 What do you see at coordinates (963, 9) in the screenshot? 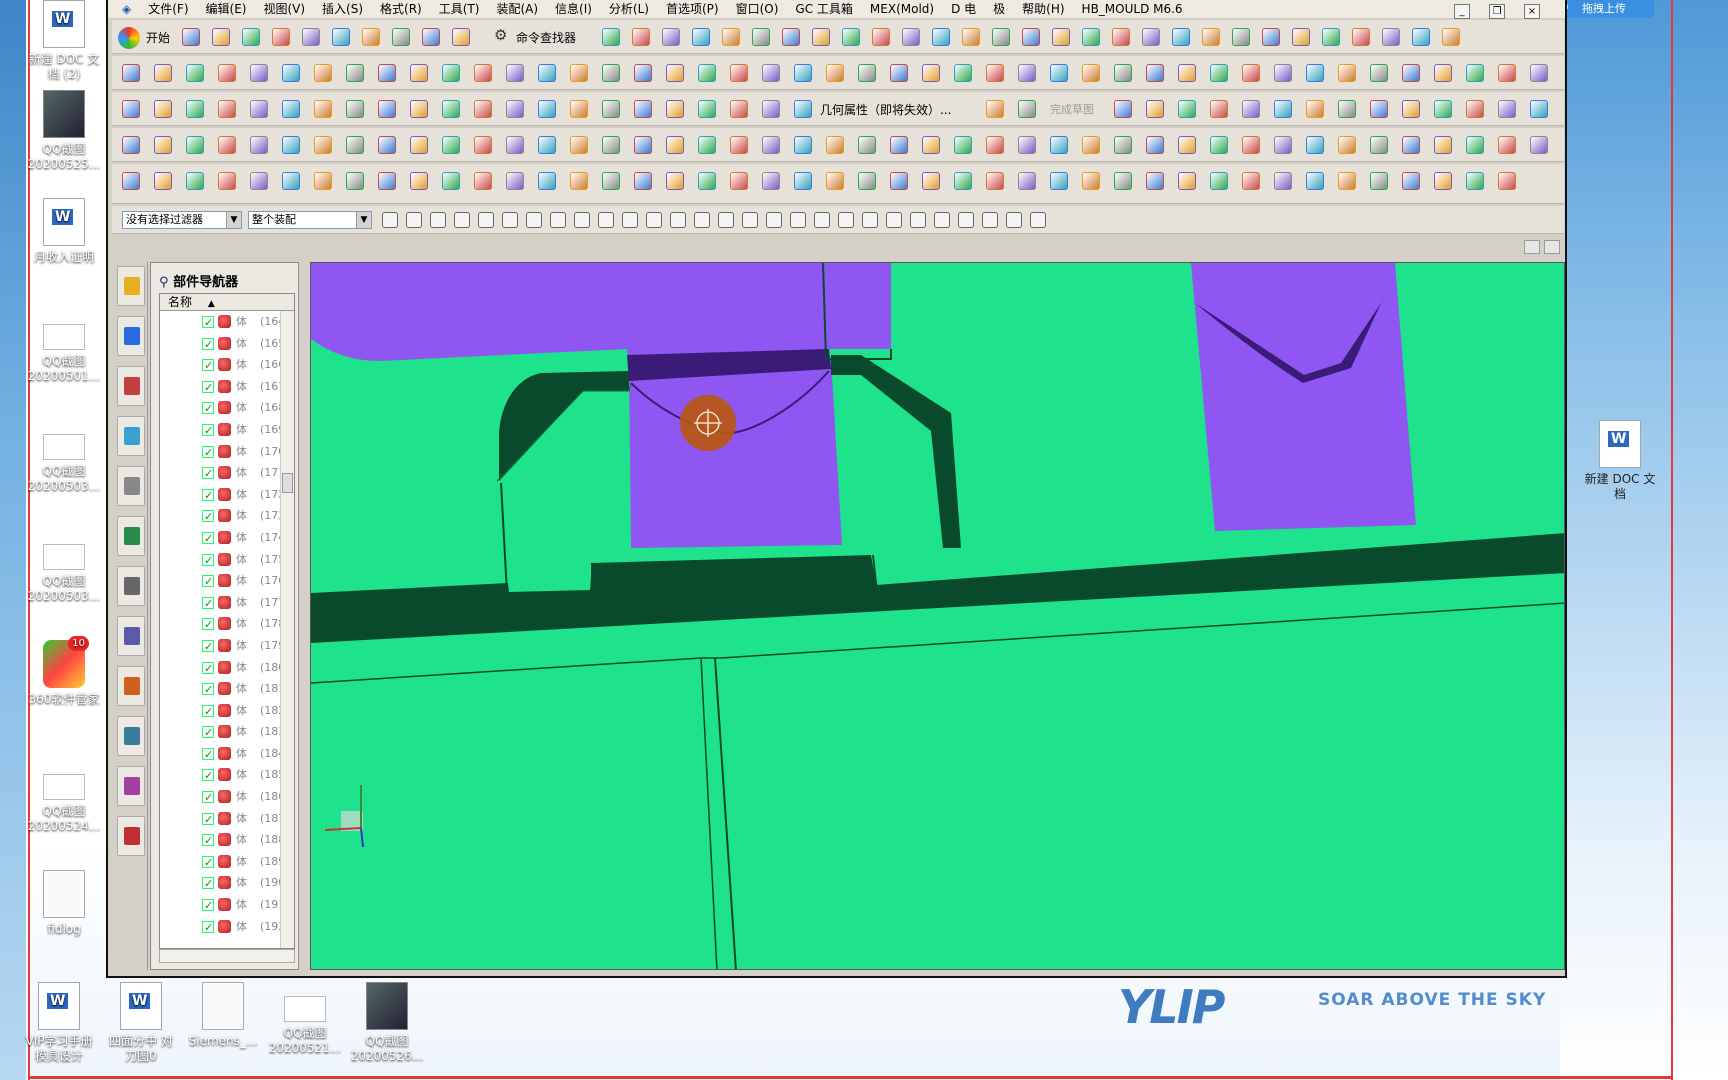
I see `menu-item: D 电` at bounding box center [963, 9].